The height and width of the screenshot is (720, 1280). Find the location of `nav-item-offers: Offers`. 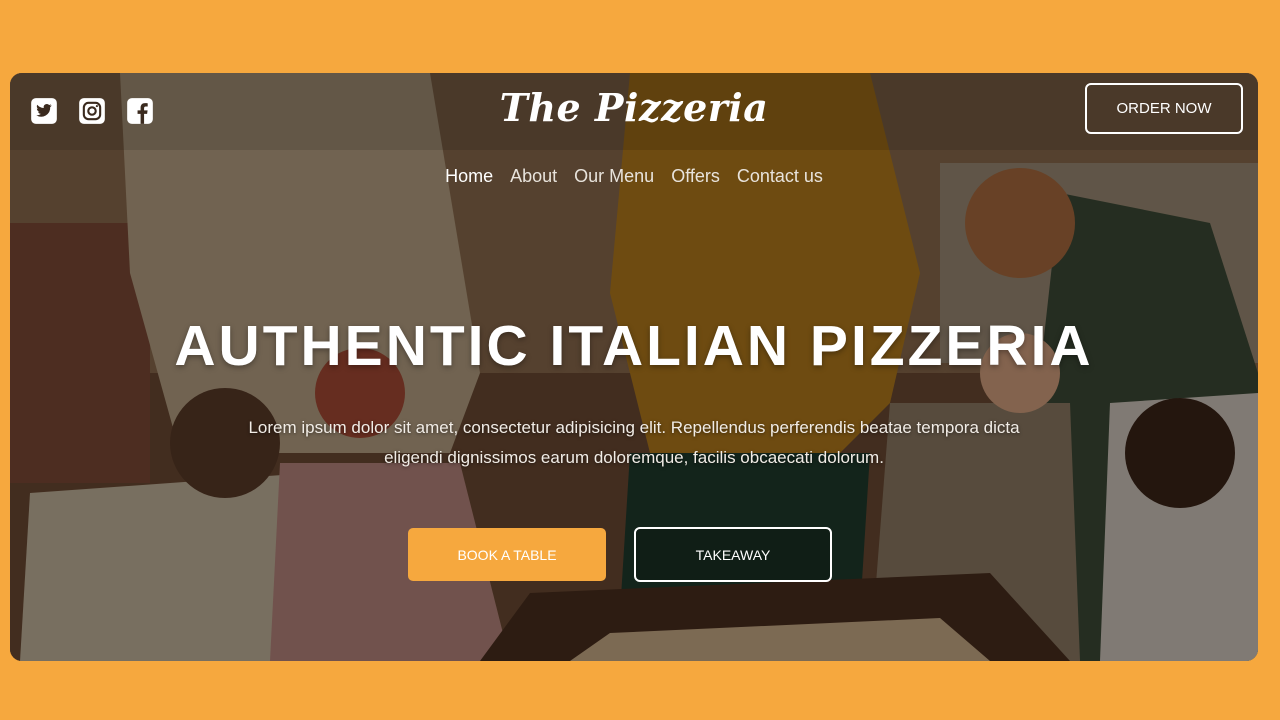

nav-item-offers: Offers is located at coordinates (695, 176).